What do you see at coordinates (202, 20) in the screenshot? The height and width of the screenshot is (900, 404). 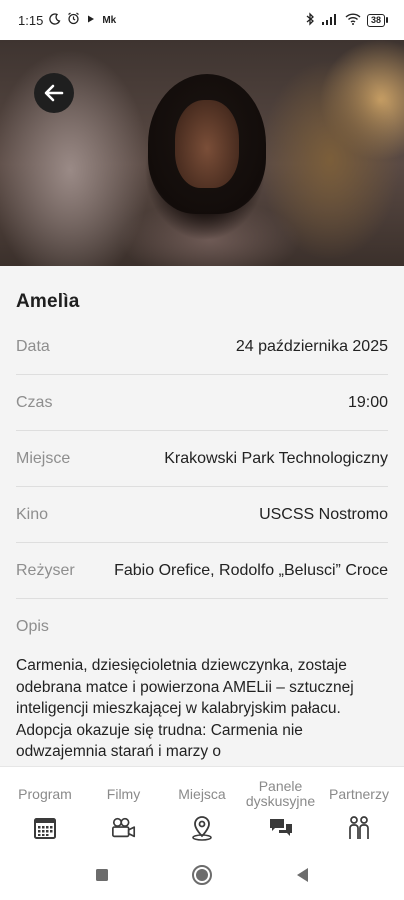 I see `status-bar: 1:15 Mk 38` at bounding box center [202, 20].